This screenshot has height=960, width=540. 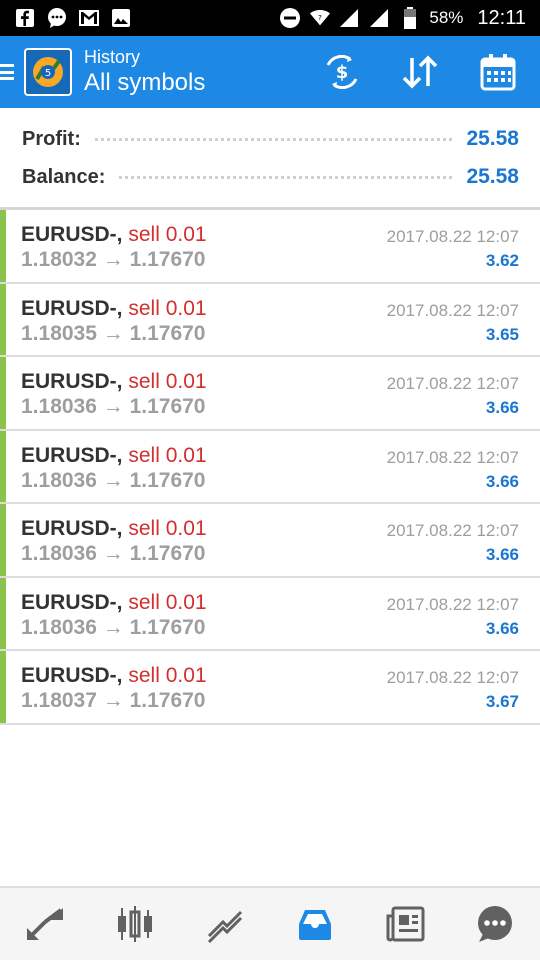 What do you see at coordinates (225, 924) in the screenshot?
I see `trade-icon` at bounding box center [225, 924].